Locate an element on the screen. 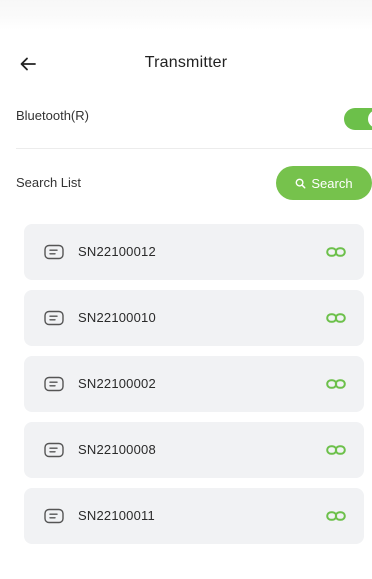 The width and height of the screenshot is (372, 579). bluetooth-toggle is located at coordinates (358, 119).